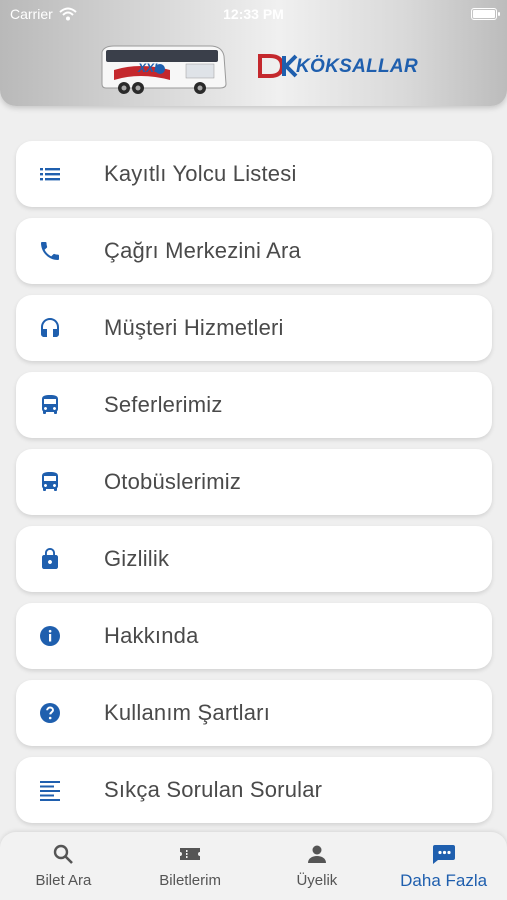  I want to click on tab-bilet-ara: Bilet Ara, so click(63, 866).